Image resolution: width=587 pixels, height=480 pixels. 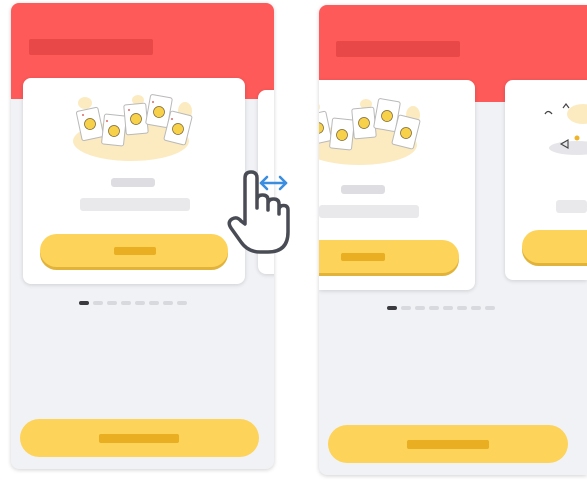 I want to click on next-carousel-card, so click(x=546, y=180).